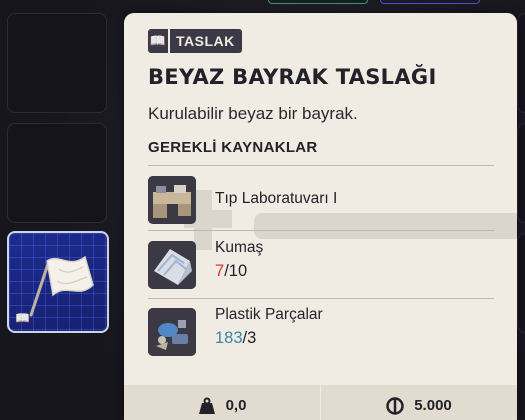 The width and height of the screenshot is (525, 420). What do you see at coordinates (253, 113) in the screenshot?
I see `item-description: Kurulabilir beyaz bir bayrak.` at bounding box center [253, 113].